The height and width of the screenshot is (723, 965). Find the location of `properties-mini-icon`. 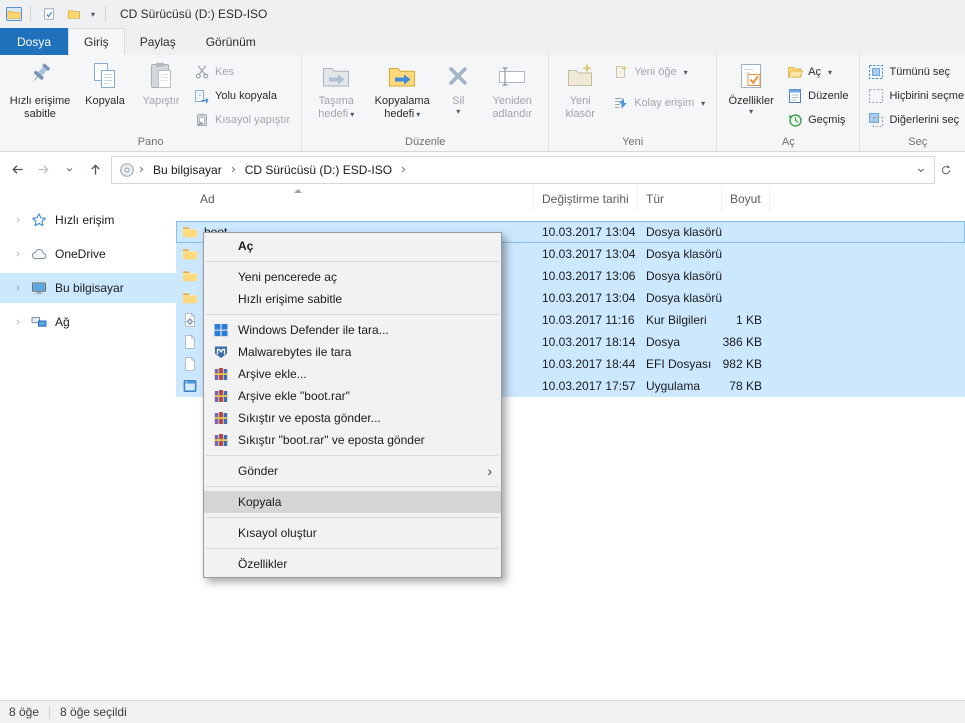

properties-mini-icon is located at coordinates (49, 14).